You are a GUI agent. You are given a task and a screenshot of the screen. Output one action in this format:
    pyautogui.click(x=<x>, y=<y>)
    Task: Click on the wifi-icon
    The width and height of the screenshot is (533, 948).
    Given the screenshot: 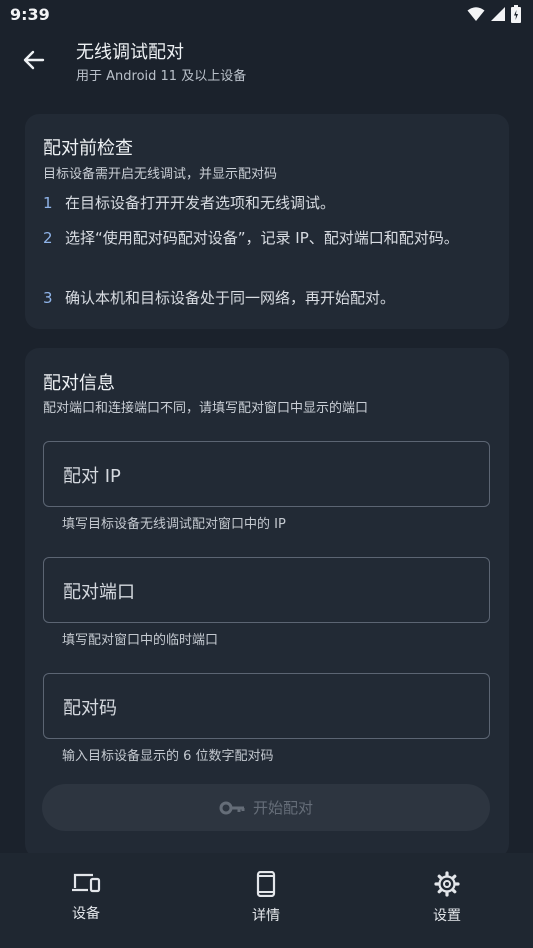 What is the action you would take?
    pyautogui.click(x=476, y=14)
    